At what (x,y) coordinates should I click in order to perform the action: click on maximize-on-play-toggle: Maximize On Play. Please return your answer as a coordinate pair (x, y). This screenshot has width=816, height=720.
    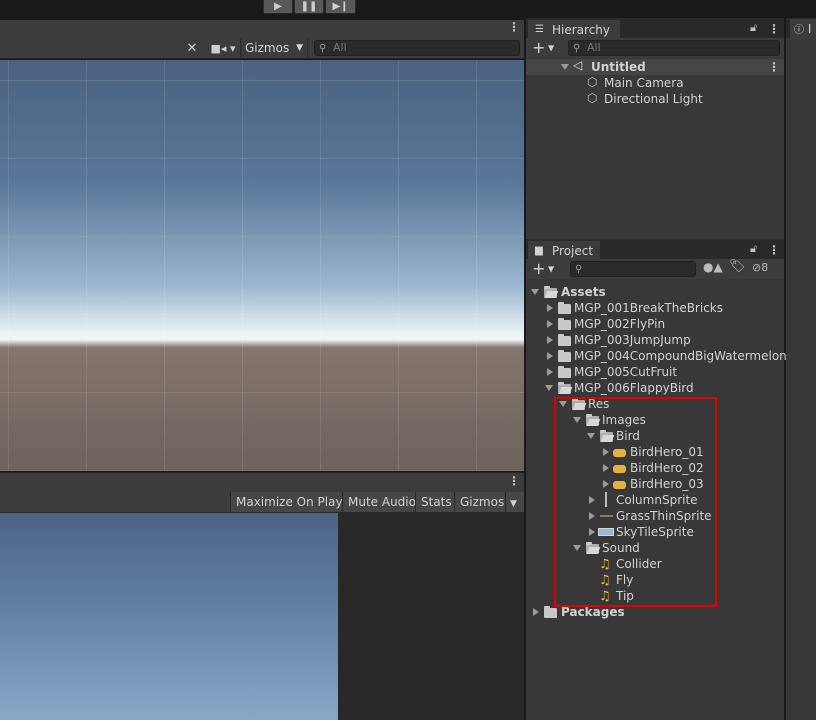
    Looking at the image, I should click on (289, 502).